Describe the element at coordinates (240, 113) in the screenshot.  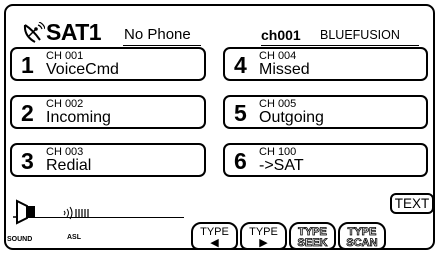
I see `preset-number: 5` at that location.